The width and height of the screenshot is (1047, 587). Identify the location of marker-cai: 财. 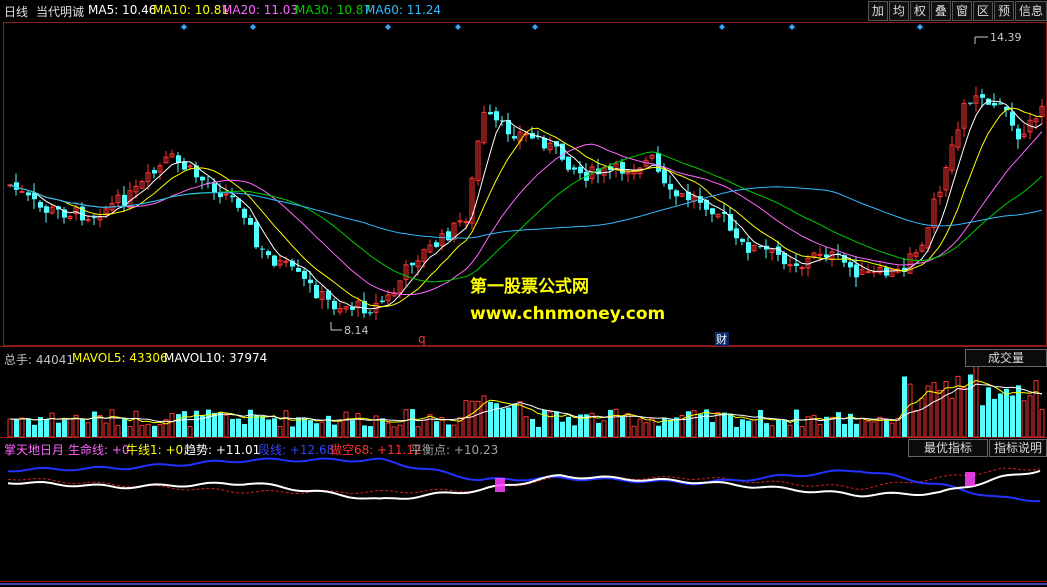
(721, 339).